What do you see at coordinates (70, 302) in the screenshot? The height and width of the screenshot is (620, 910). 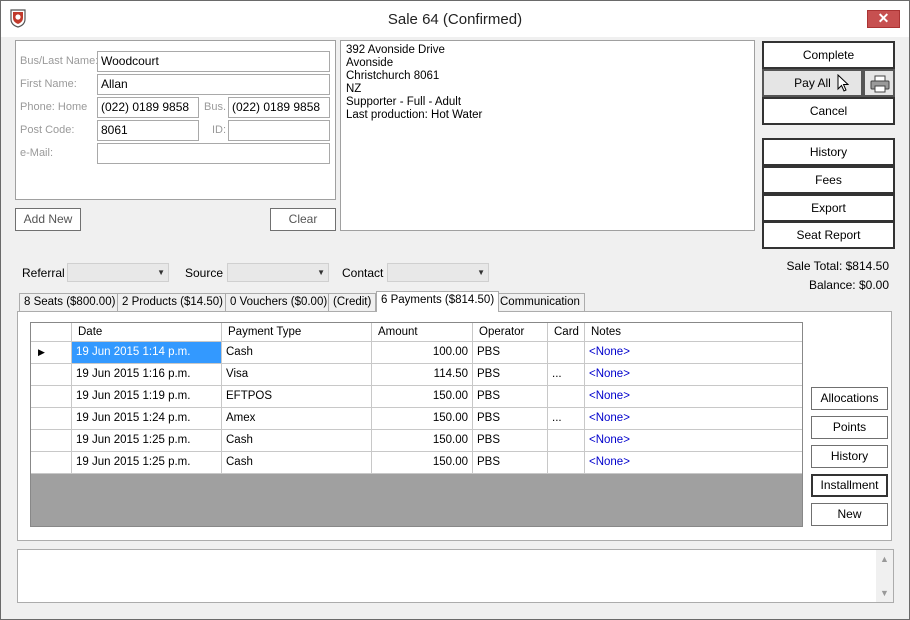 I see `tab-seats: 8 Seats ($800.00)` at bounding box center [70, 302].